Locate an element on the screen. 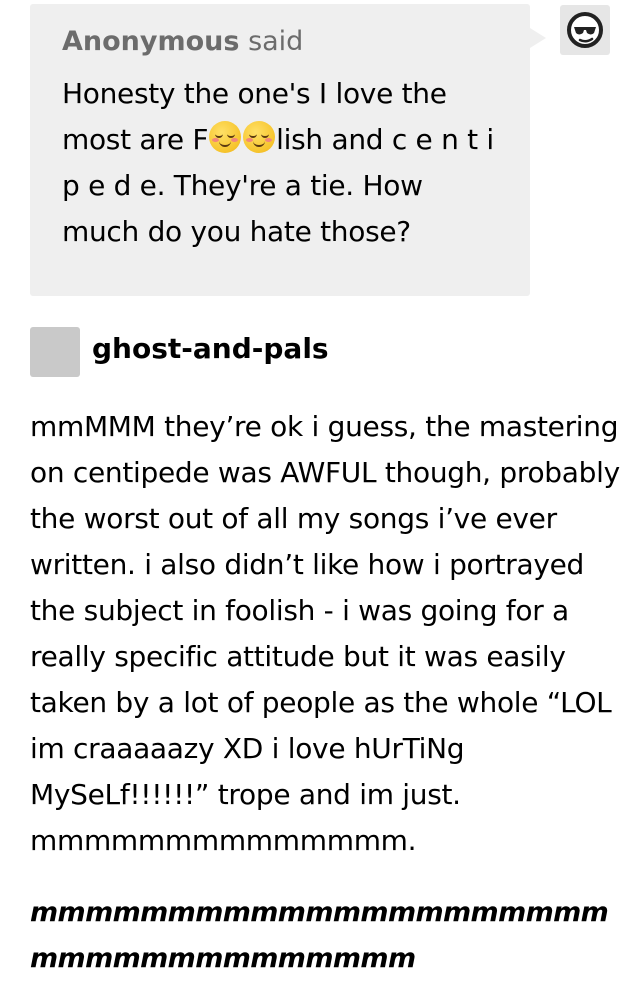 Image resolution: width=640 pixels, height=996 pixels. answerer-avatar is located at coordinates (55, 352).